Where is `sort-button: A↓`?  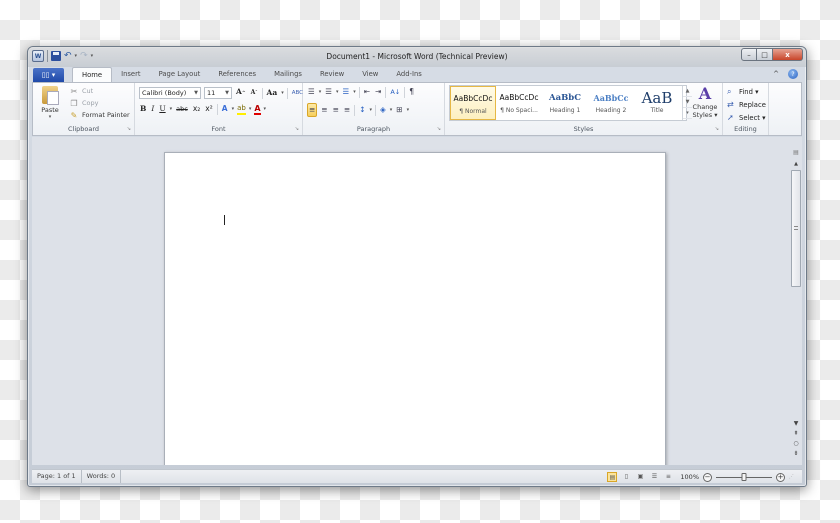 sort-button: A↓ is located at coordinates (395, 92).